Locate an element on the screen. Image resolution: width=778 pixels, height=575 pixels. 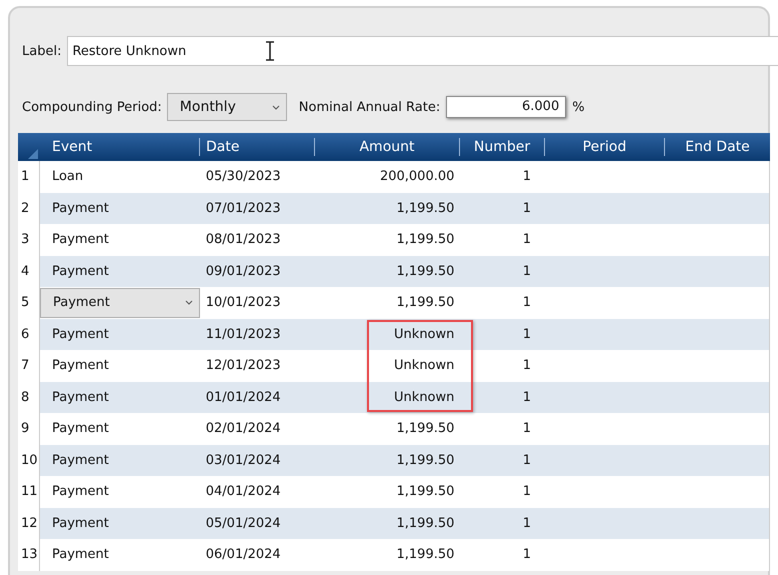
table-cell-text: 05/30/2023 is located at coordinates (243, 176).